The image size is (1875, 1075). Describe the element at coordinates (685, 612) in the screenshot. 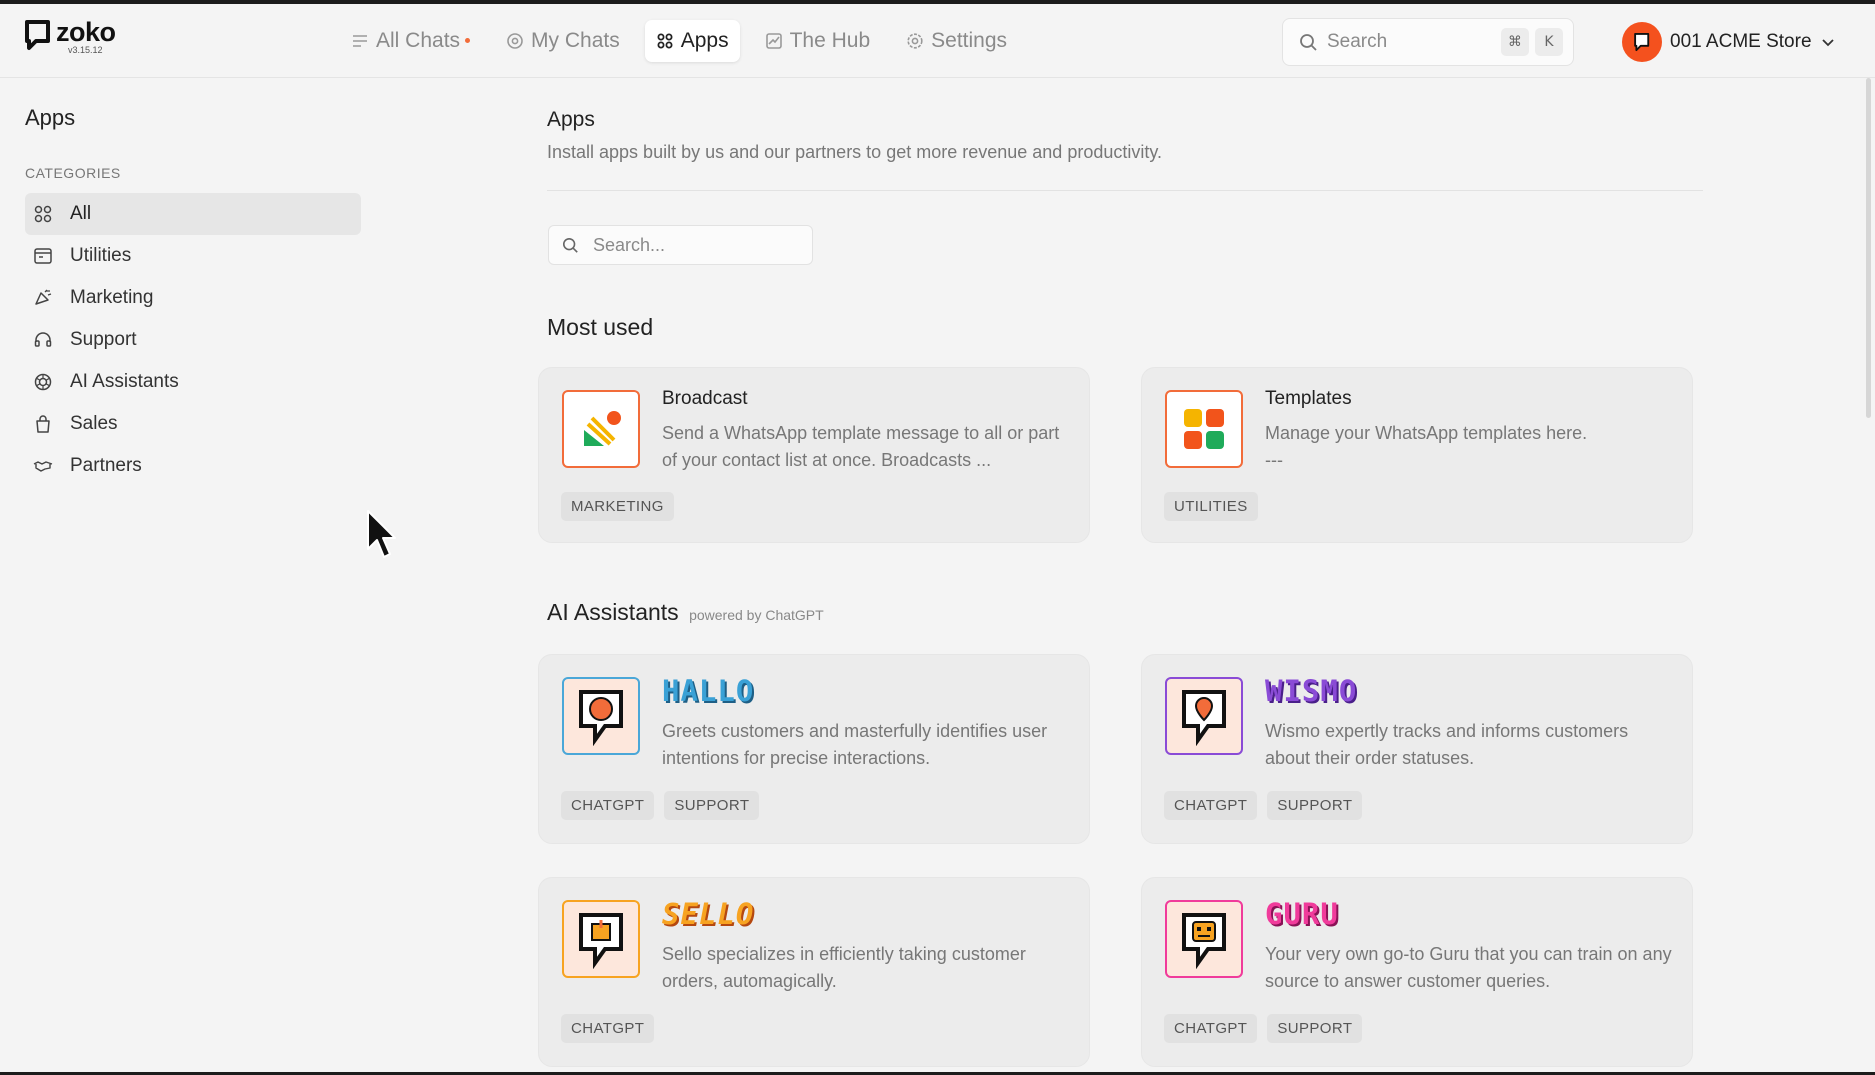

I see `ai-assistants-heading: AI Assistants powered by ChatGPT` at that location.